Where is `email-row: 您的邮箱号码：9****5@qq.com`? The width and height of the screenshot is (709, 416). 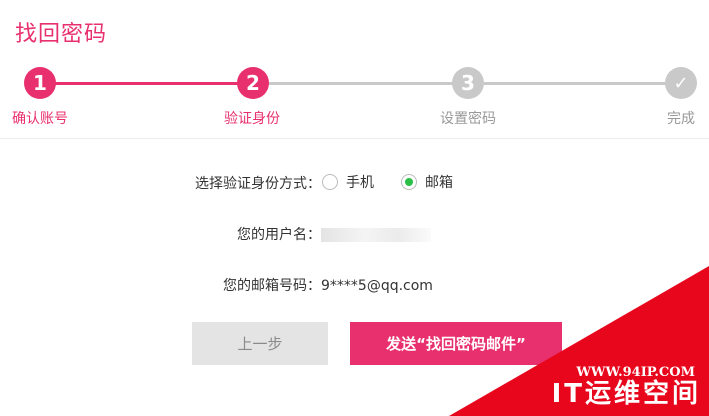 email-row: 您的邮箱号码：9****5@qq.com is located at coordinates (328, 285).